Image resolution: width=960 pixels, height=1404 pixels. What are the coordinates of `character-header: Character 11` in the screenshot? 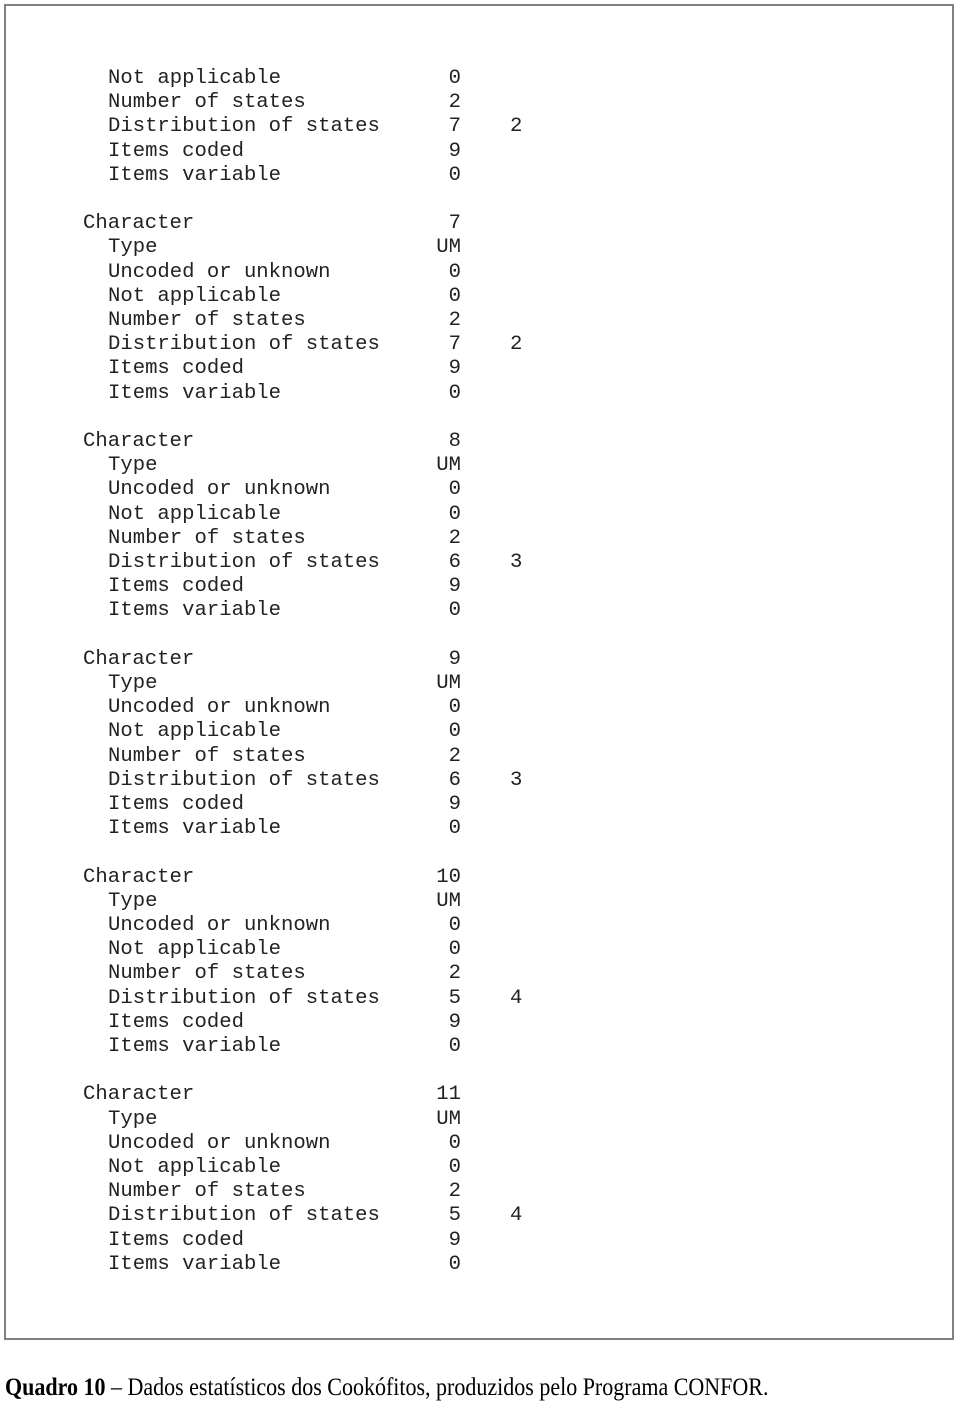 It's located at (300, 1095).